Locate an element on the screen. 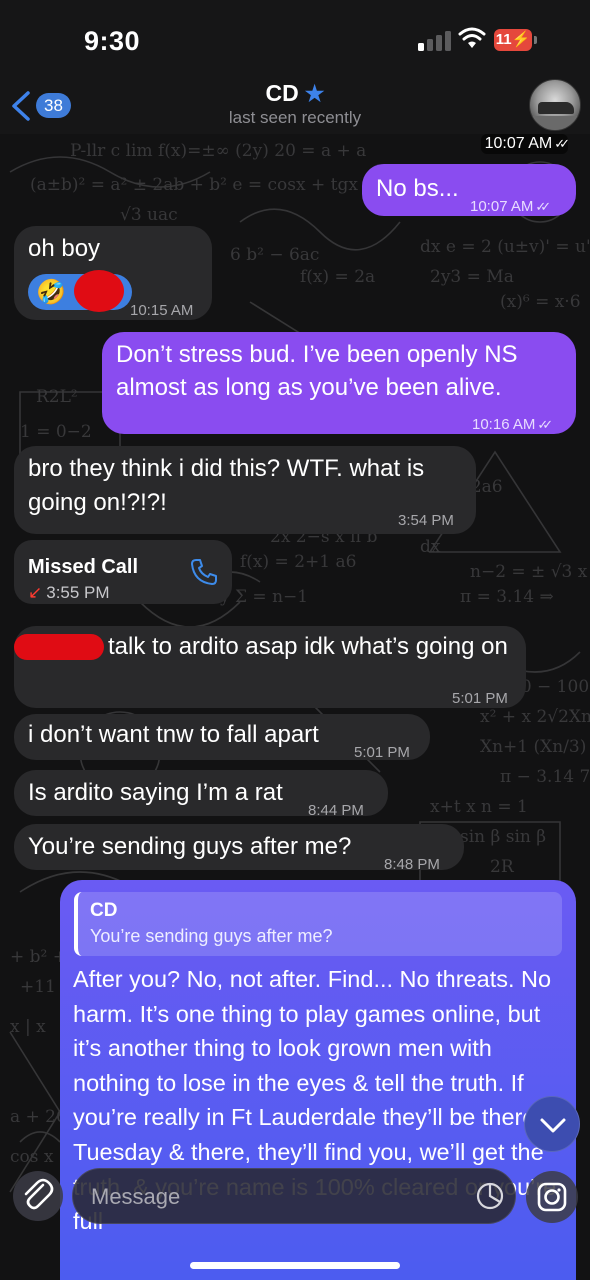 This screenshot has width=590, height=1280. message-time: 10:15 AM is located at coordinates (162, 310).